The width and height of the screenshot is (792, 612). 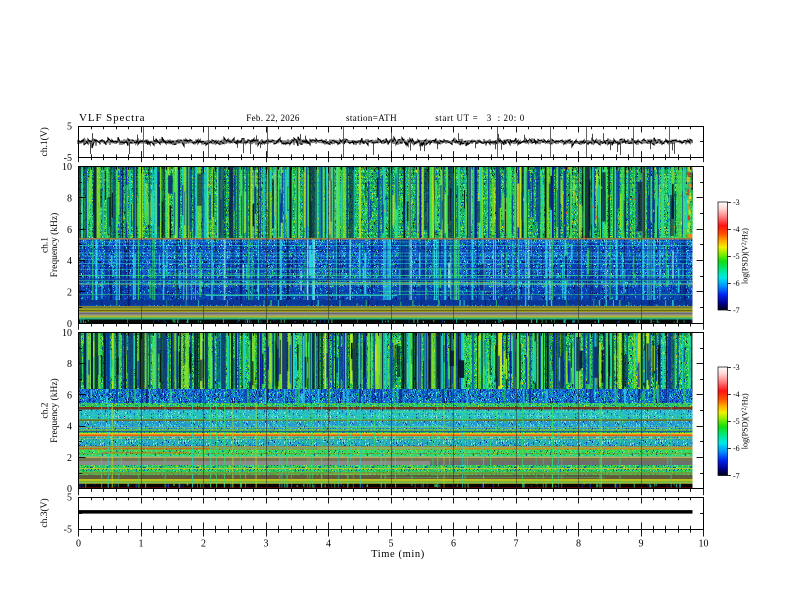 I want to click on svg-text: start UT = 3 : 20: 0, so click(x=480, y=118).